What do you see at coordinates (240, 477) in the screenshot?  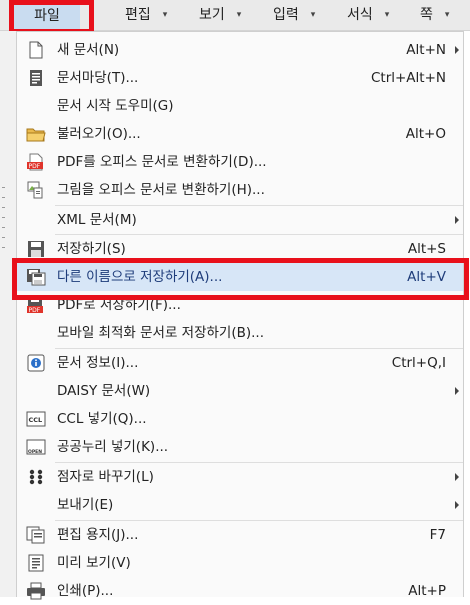 I see `menu-item-braille: 점자로 바꾸기(L)` at bounding box center [240, 477].